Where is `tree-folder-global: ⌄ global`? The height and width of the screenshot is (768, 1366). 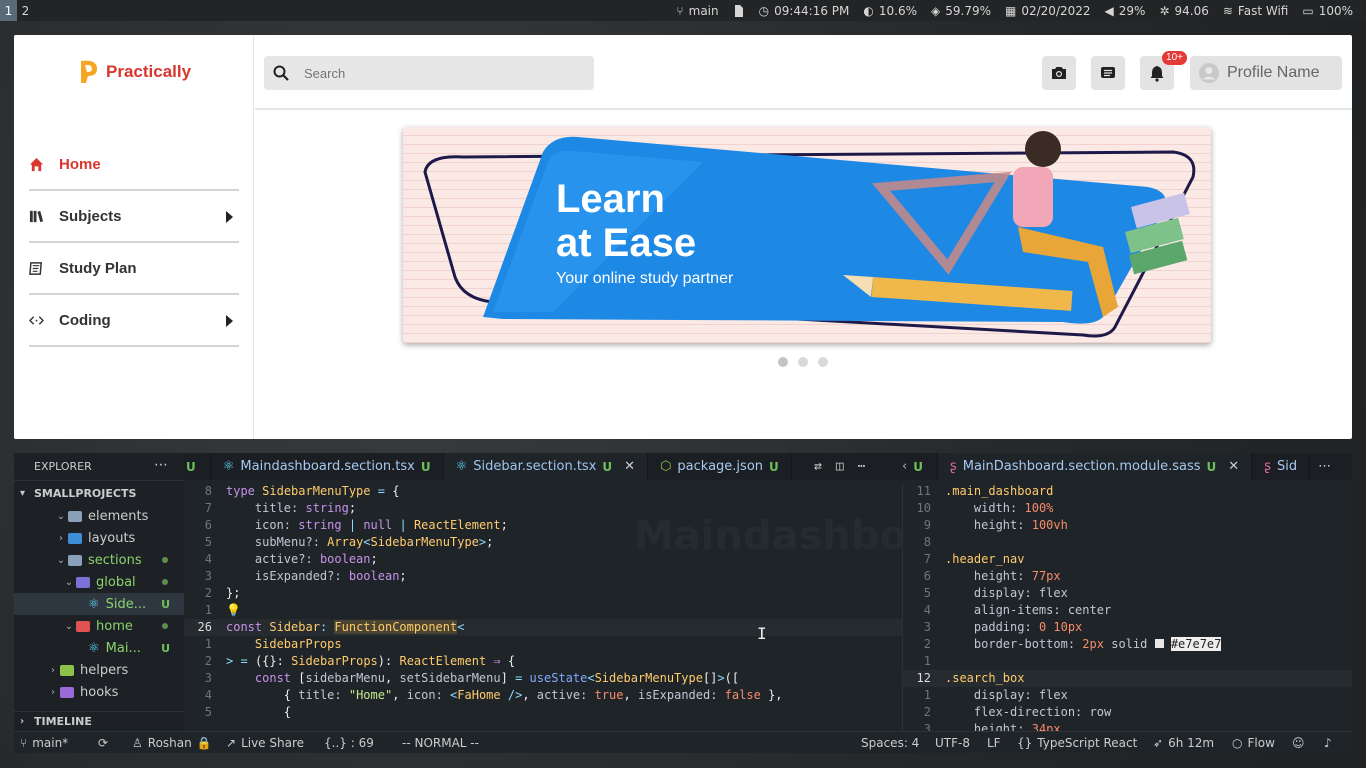
tree-folder-global: ⌄ global is located at coordinates (99, 582).